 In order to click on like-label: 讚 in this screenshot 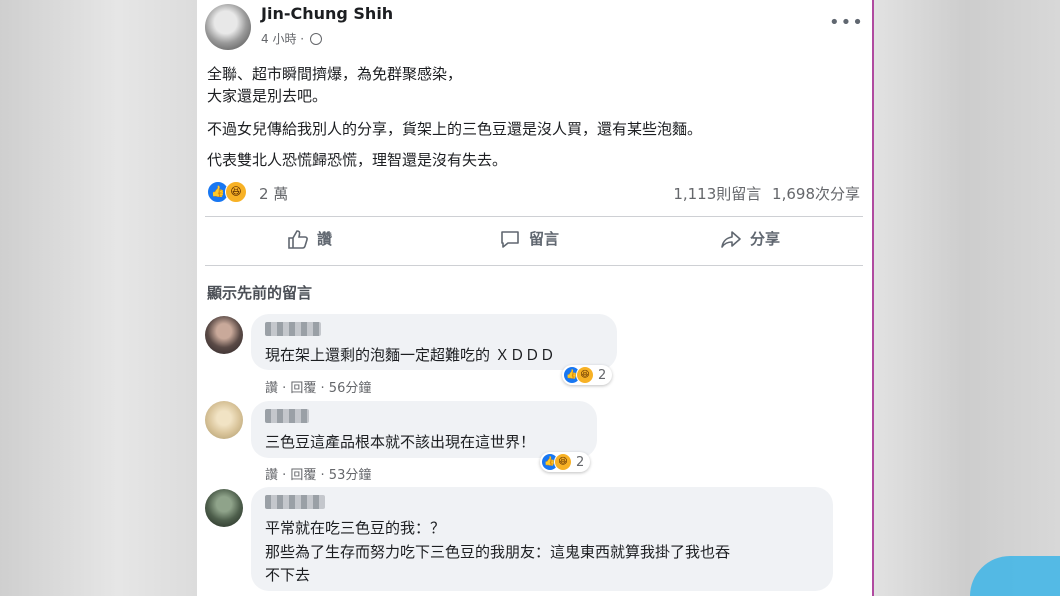, I will do `click(325, 239)`.